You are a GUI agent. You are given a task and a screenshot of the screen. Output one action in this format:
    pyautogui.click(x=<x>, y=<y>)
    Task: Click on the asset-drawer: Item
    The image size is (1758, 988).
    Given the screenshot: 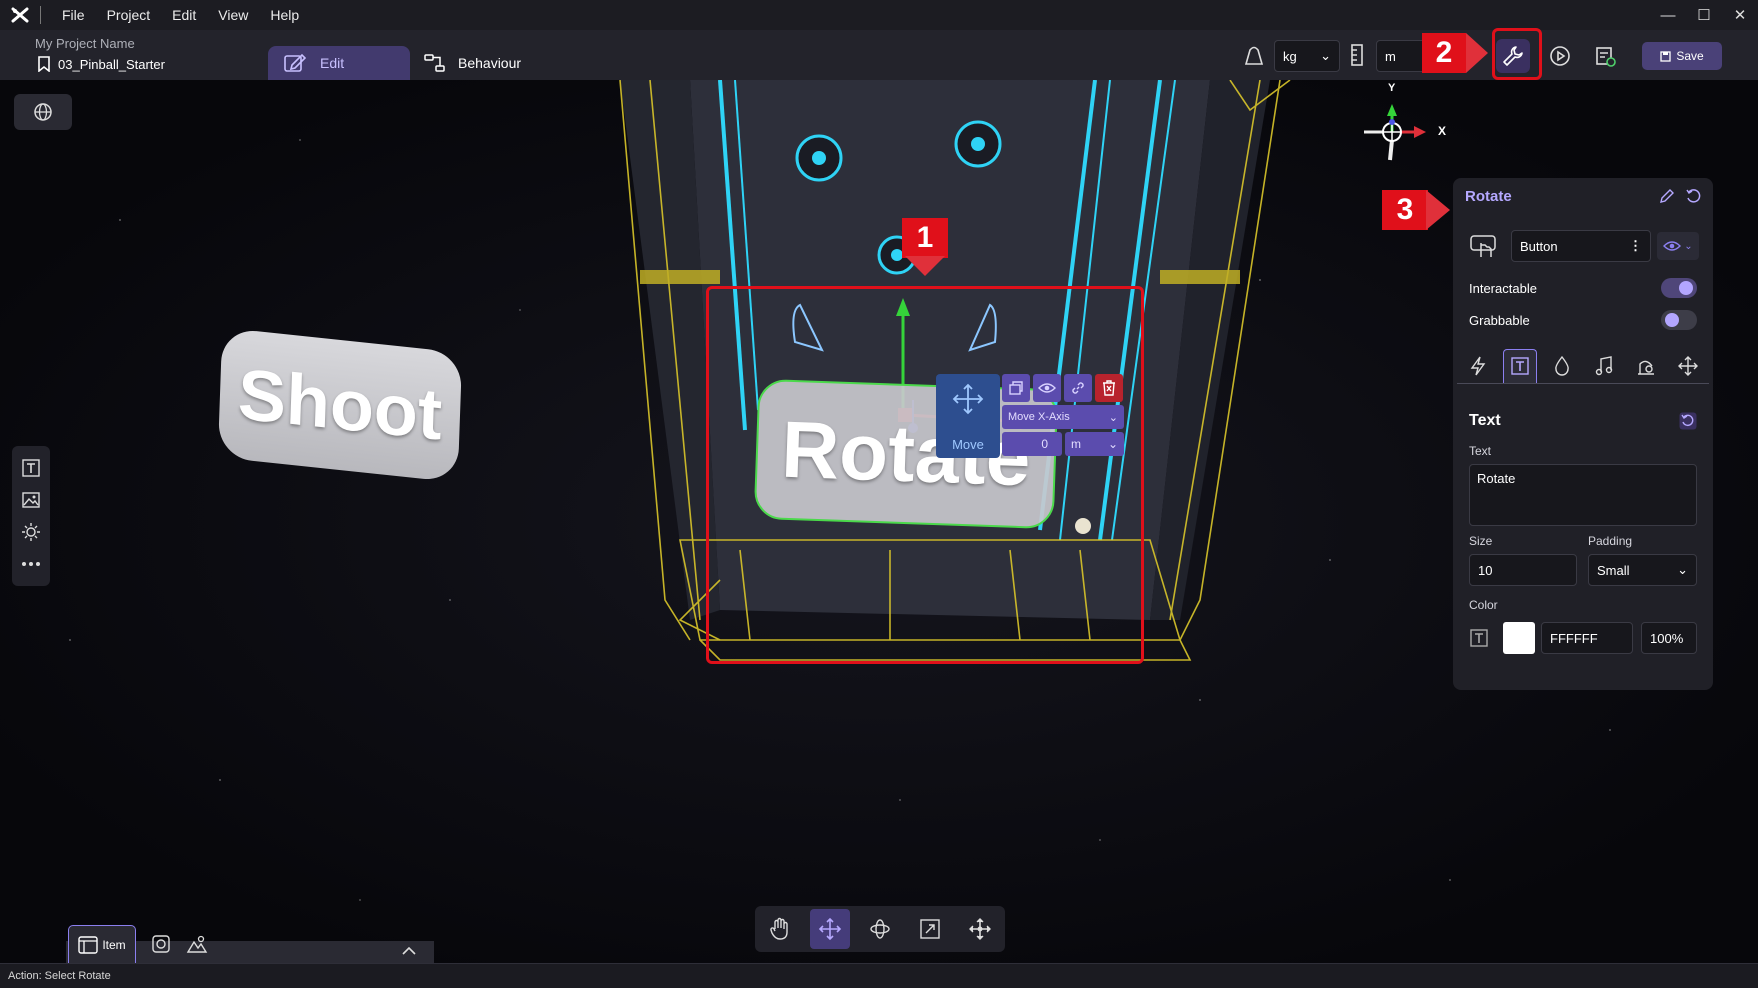 What is the action you would take?
    pyautogui.click(x=250, y=944)
    